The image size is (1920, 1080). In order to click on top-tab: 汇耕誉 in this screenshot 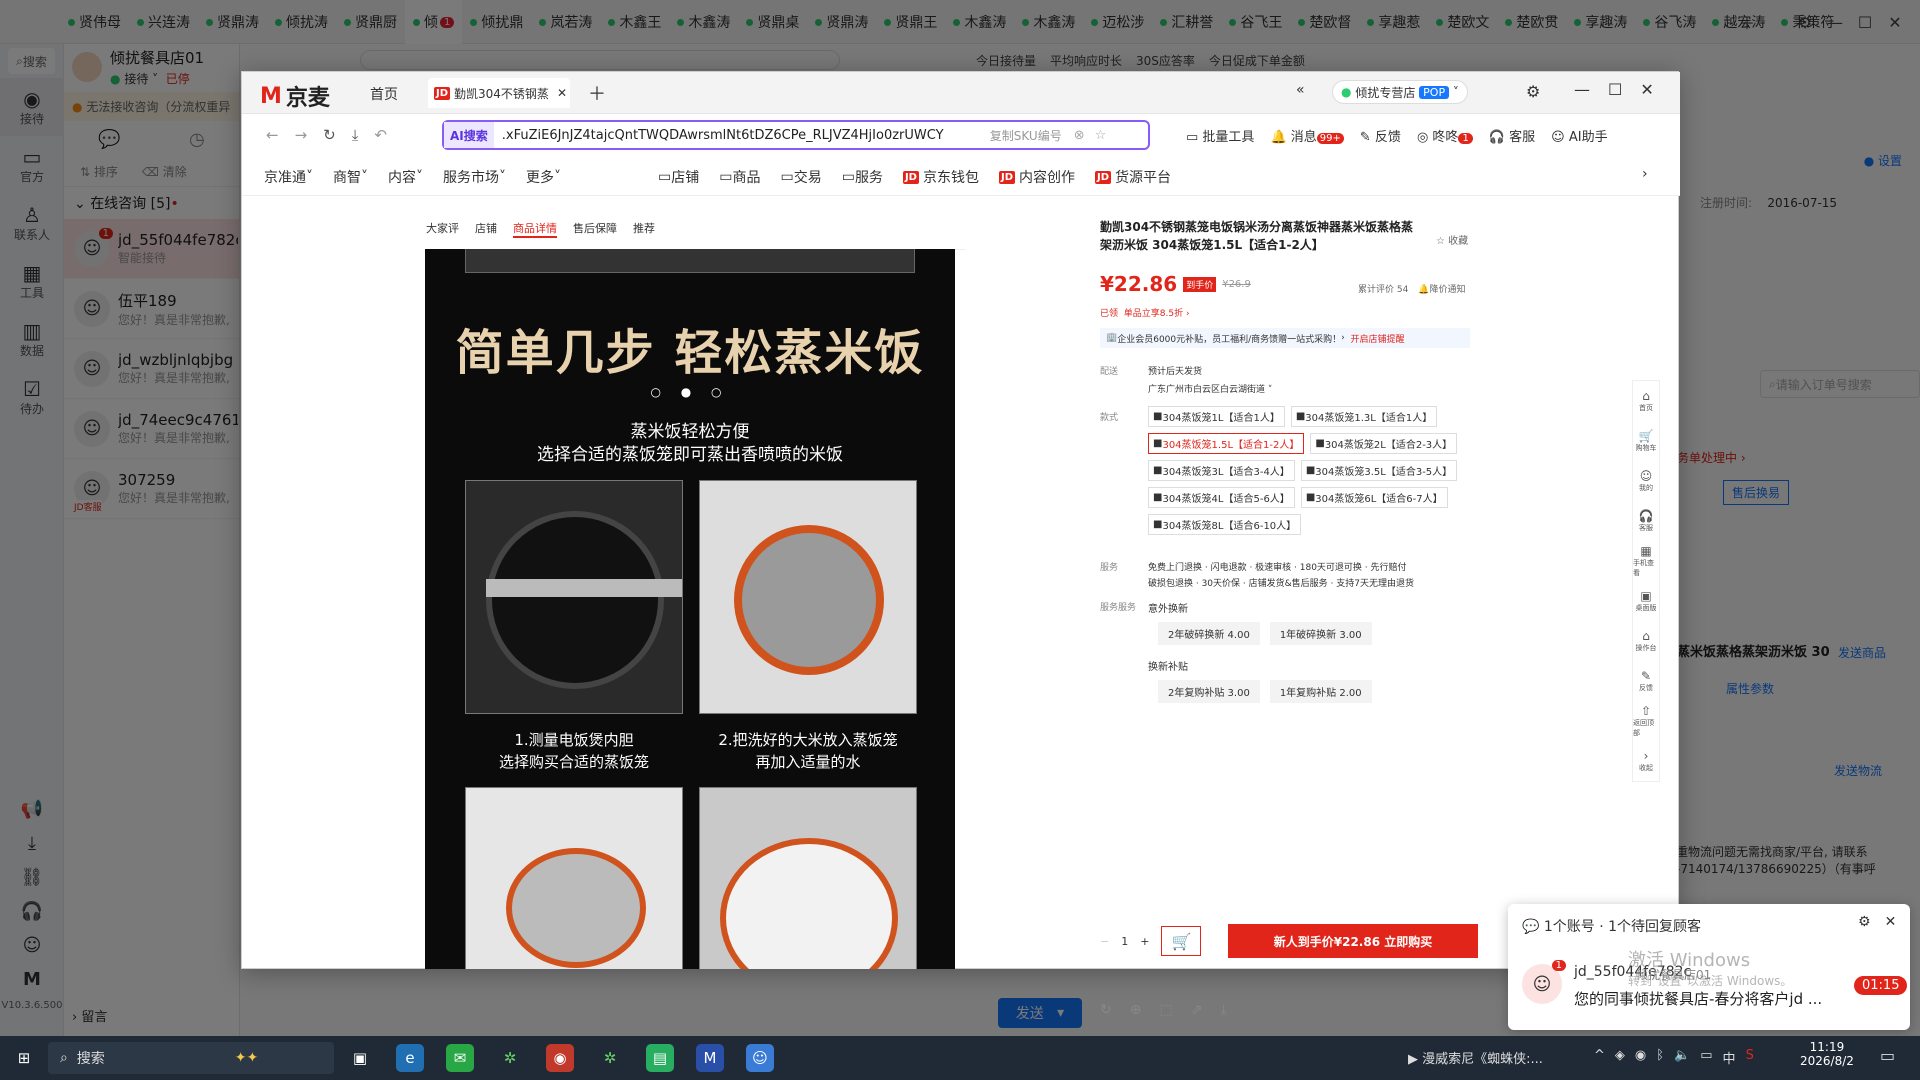, I will do `click(1186, 22)`.